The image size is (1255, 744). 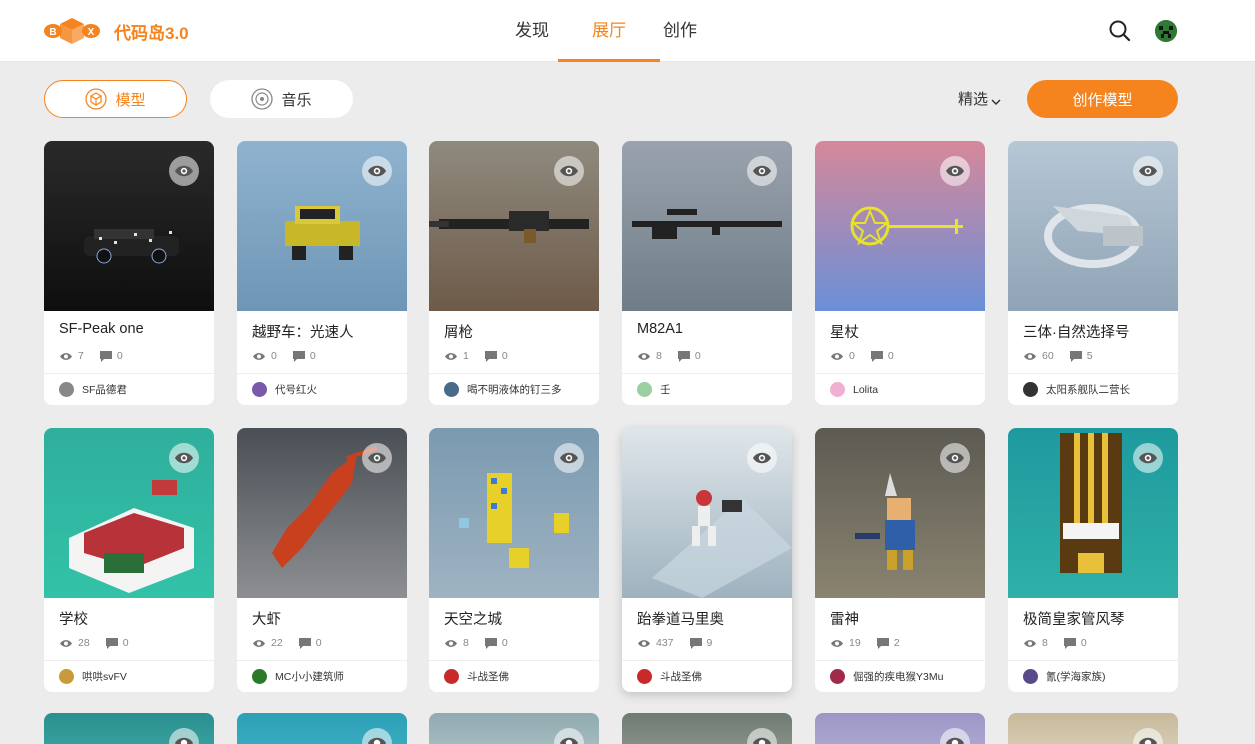 I want to click on model-card: 天空之城 8 0 斗战圣佛, so click(x=514, y=560).